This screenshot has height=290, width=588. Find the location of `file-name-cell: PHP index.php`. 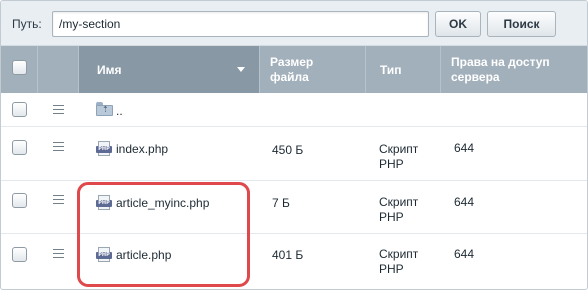

file-name-cell: PHP index.php is located at coordinates (132, 149).